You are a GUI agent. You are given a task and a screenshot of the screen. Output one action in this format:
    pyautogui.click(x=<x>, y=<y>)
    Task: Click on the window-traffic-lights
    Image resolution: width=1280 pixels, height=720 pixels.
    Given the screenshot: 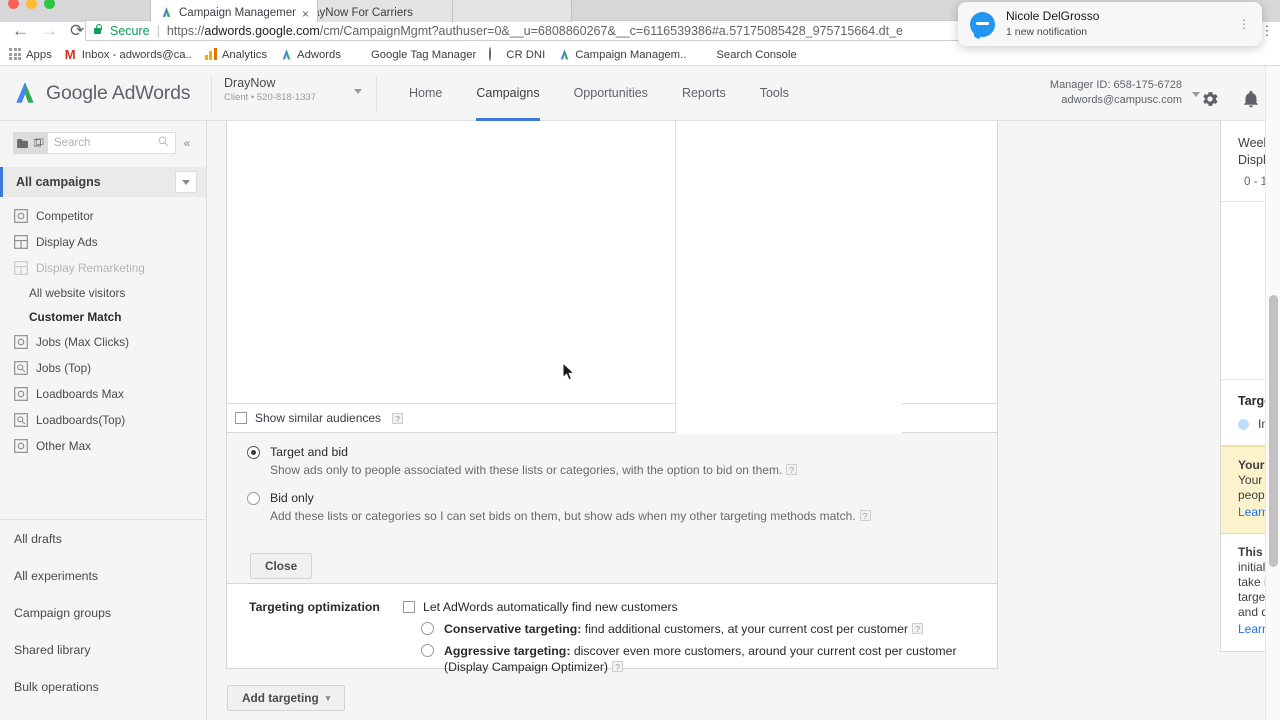 What is the action you would take?
    pyautogui.click(x=31, y=4)
    